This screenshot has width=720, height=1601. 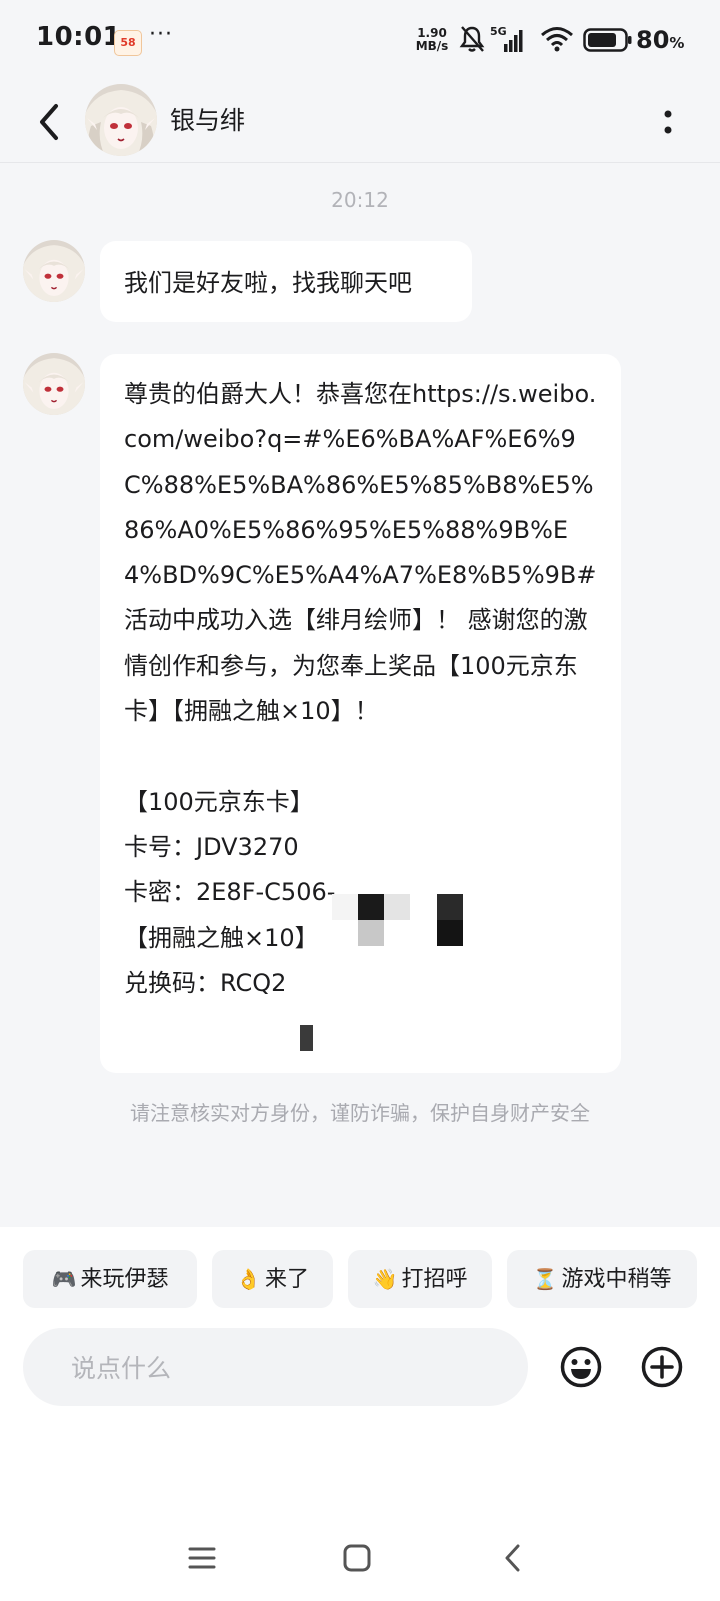 What do you see at coordinates (607, 40) in the screenshot?
I see `battery-icon` at bounding box center [607, 40].